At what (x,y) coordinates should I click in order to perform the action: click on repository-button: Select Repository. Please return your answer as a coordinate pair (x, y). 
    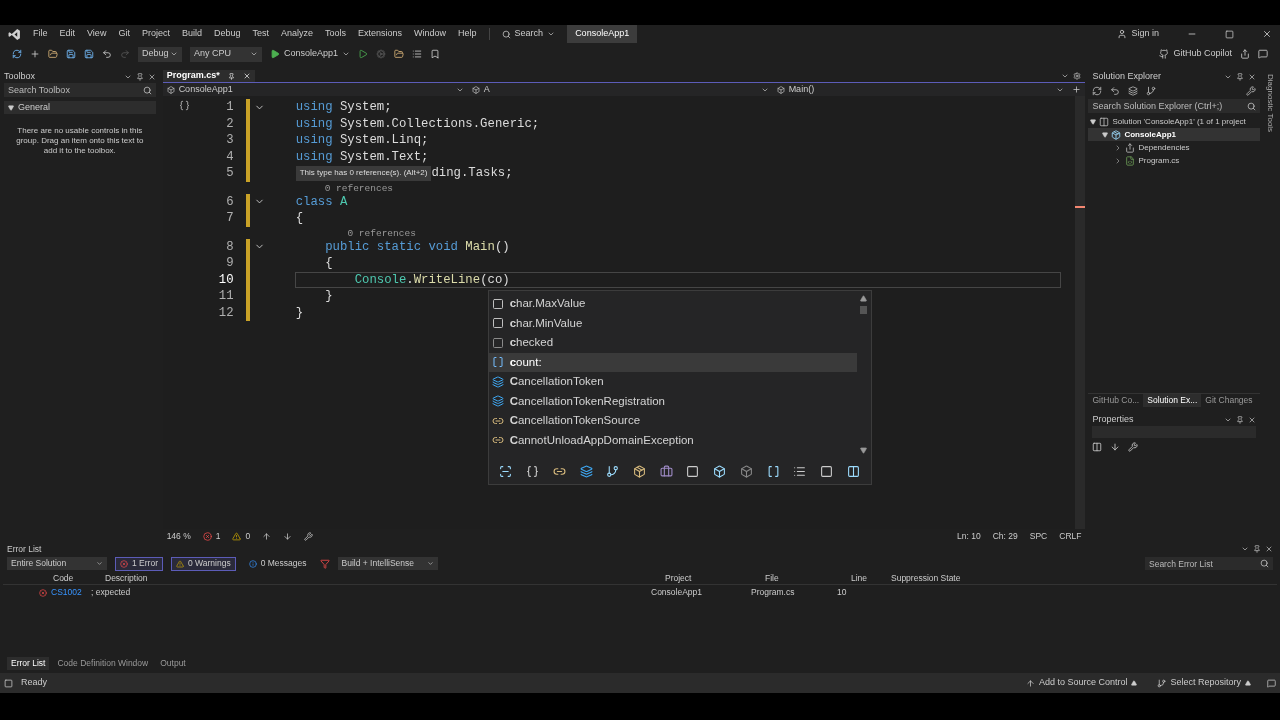
    Looking at the image, I should click on (1204, 683).